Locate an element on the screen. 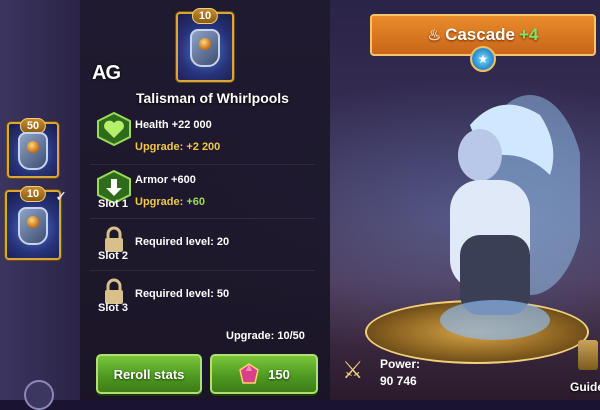 This screenshot has width=600, height=410. side-item-talisman-2: 10 ✓ is located at coordinates (36, 223).